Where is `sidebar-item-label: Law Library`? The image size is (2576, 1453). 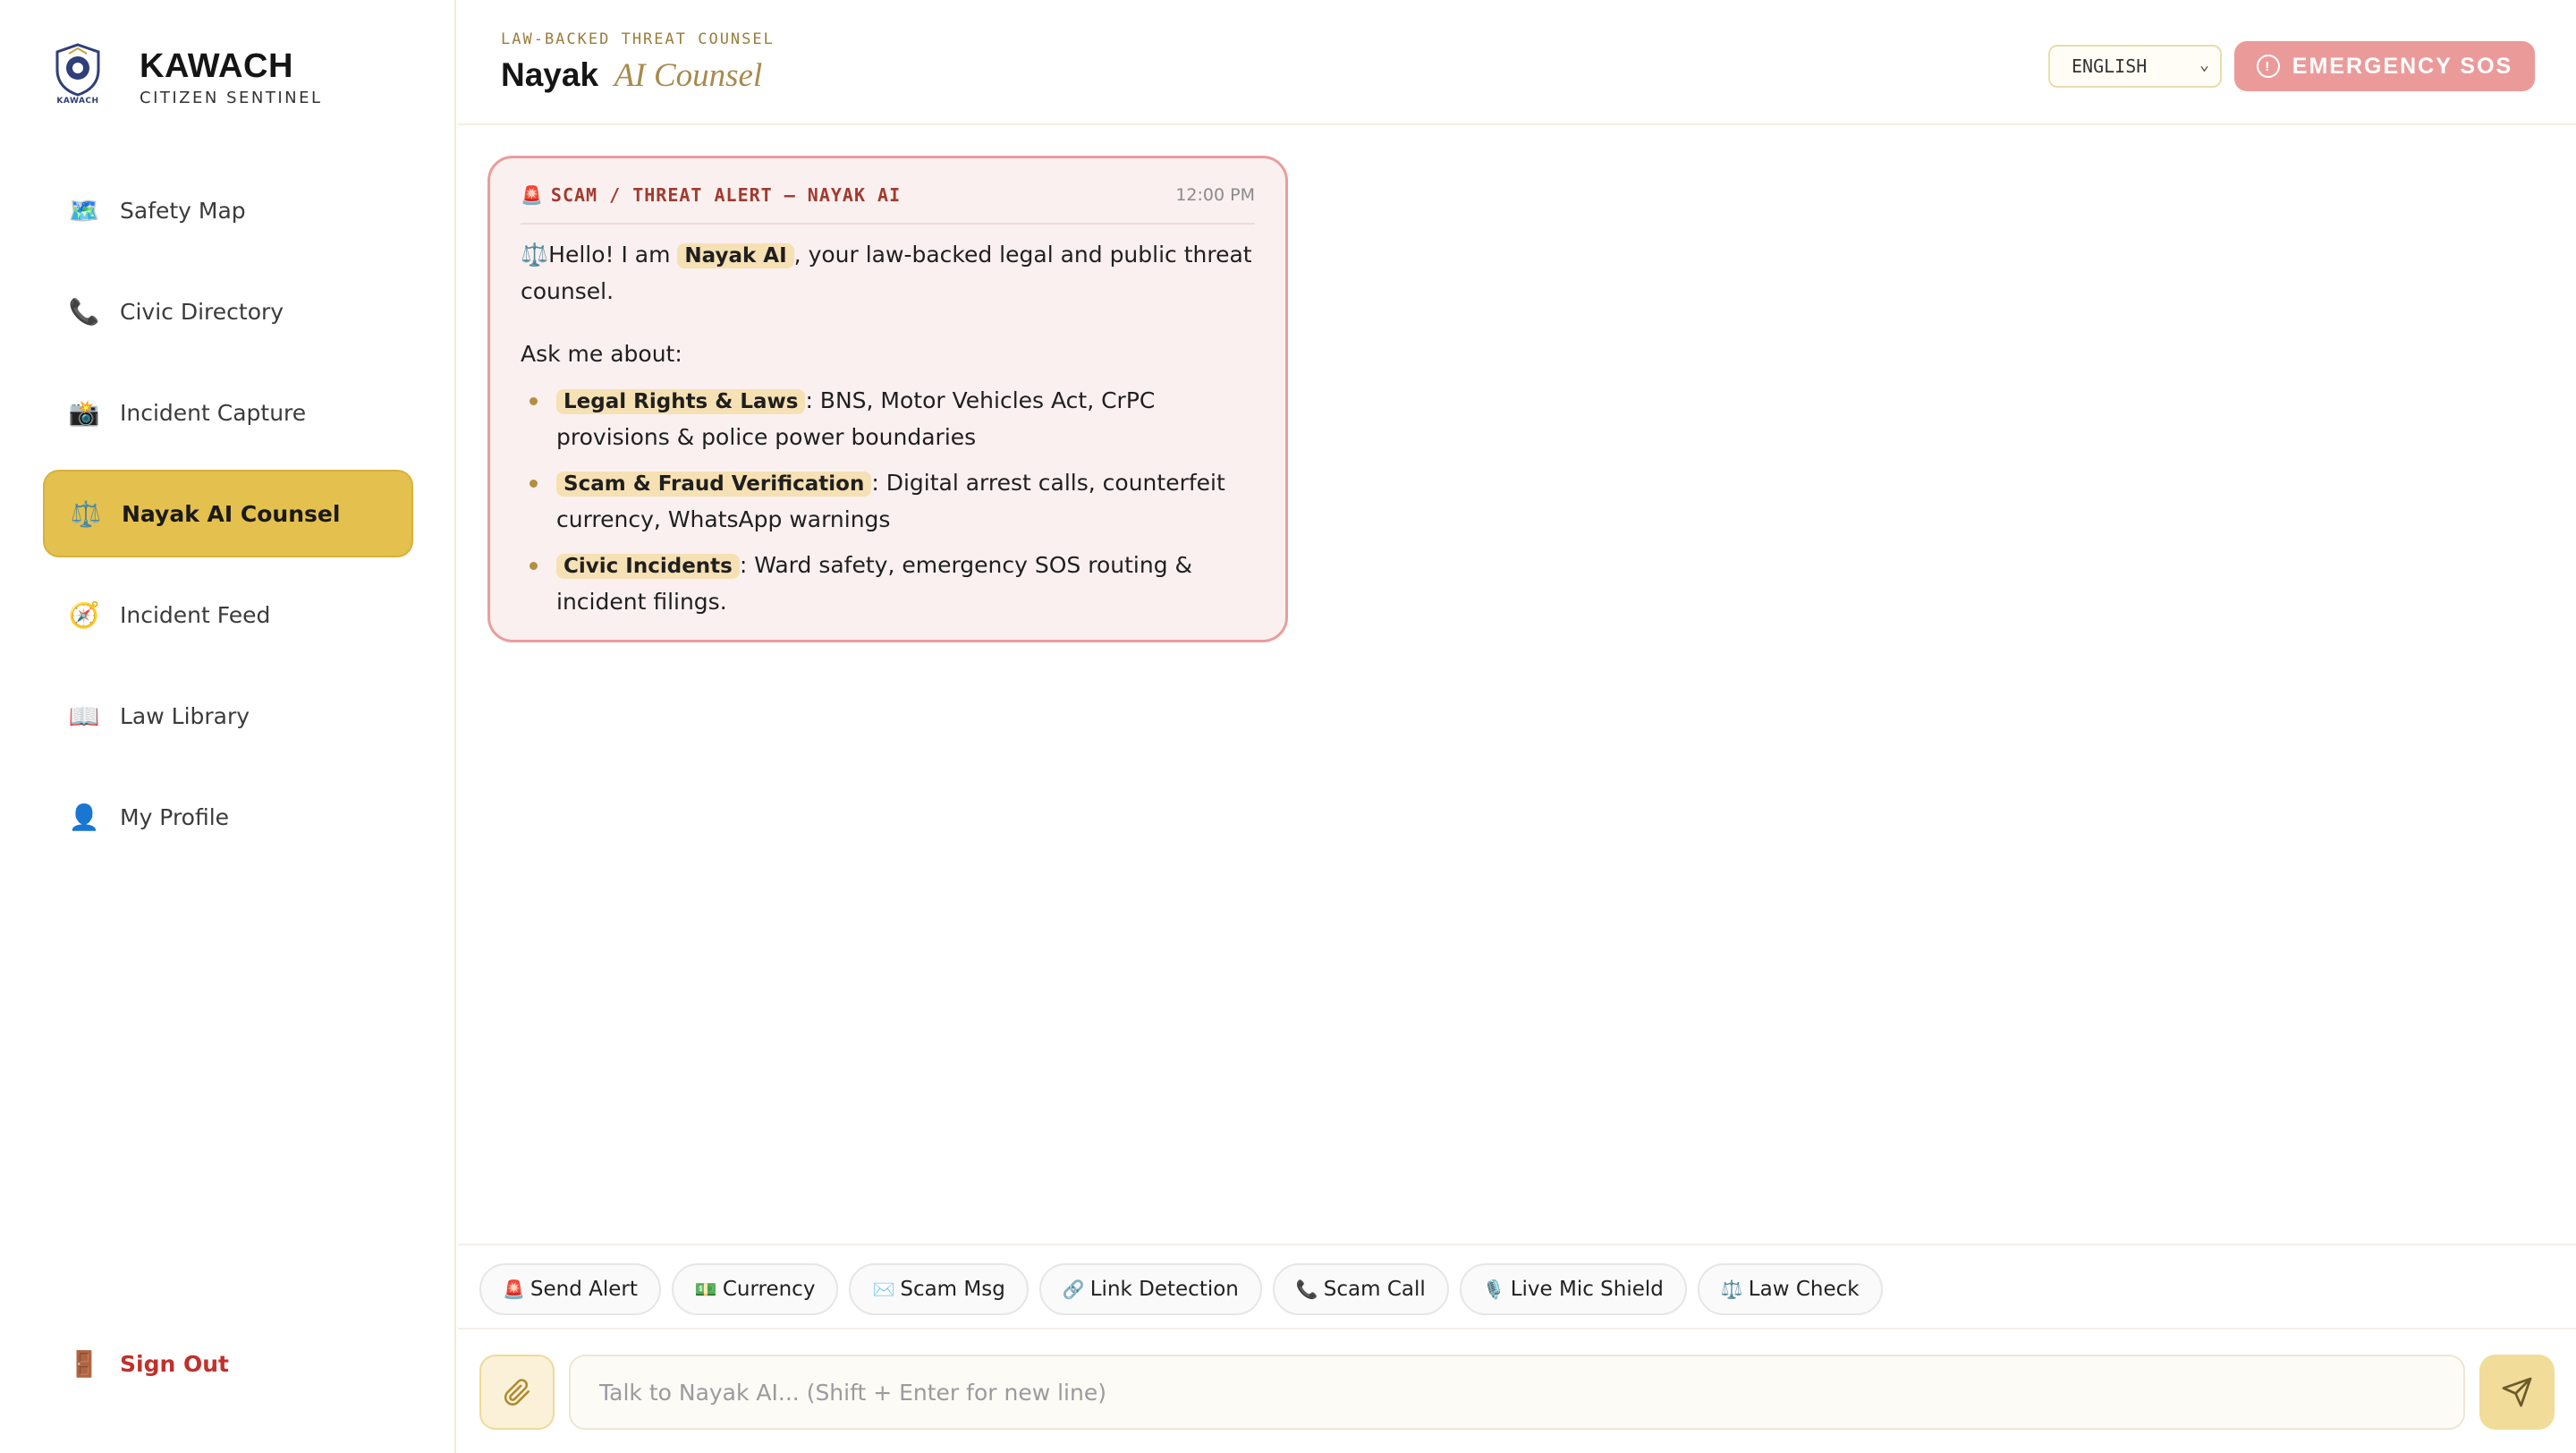
sidebar-item-label: Law Library is located at coordinates (185, 715).